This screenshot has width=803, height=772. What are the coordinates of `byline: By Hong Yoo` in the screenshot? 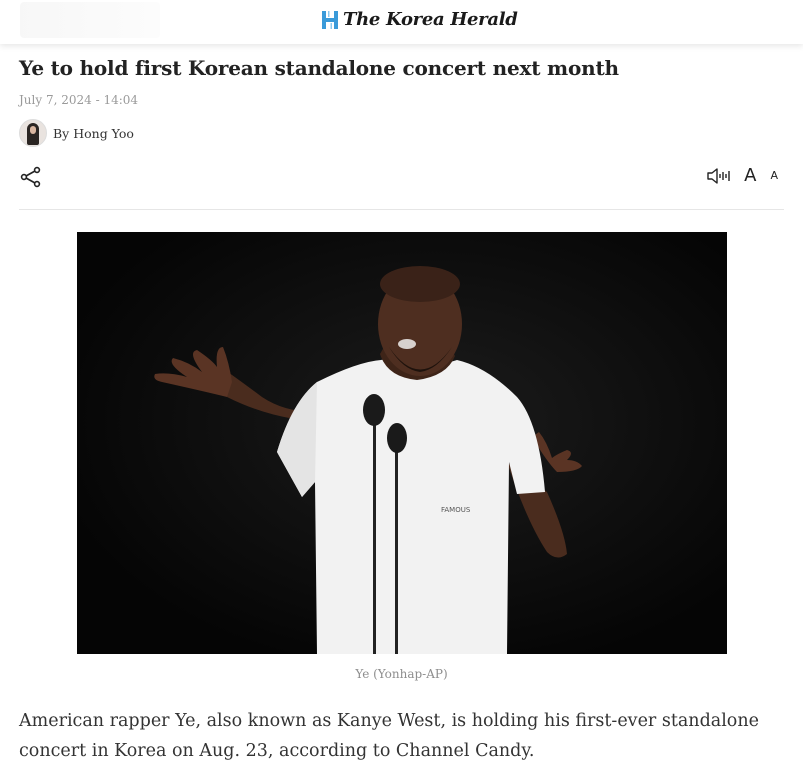 It's located at (76, 133).